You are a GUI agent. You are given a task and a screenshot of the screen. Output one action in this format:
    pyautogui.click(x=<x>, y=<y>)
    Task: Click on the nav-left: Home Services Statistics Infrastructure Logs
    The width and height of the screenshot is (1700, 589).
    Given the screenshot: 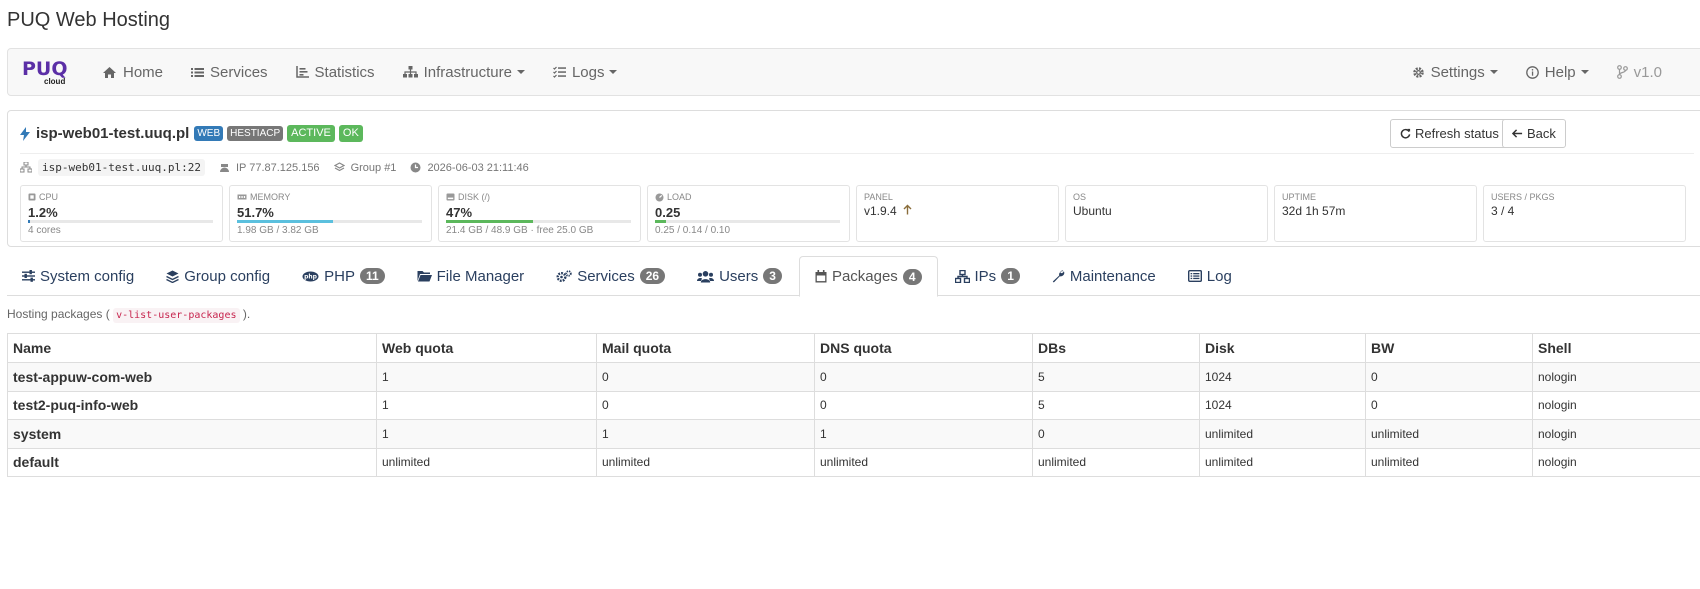 What is the action you would take?
    pyautogui.click(x=359, y=72)
    